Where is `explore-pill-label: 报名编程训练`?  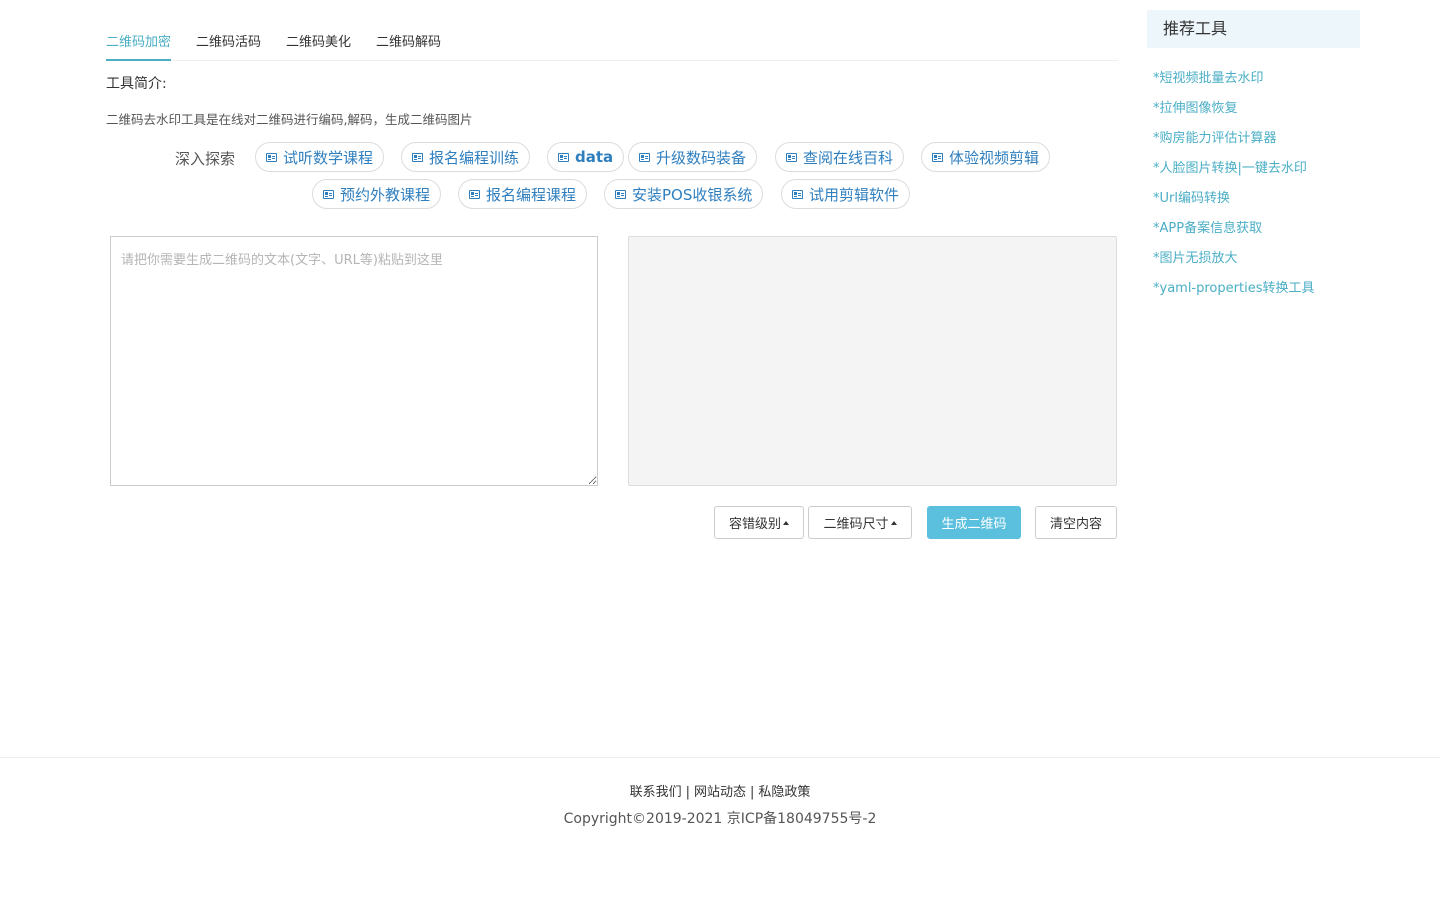 explore-pill-label: 报名编程训练 is located at coordinates (474, 157).